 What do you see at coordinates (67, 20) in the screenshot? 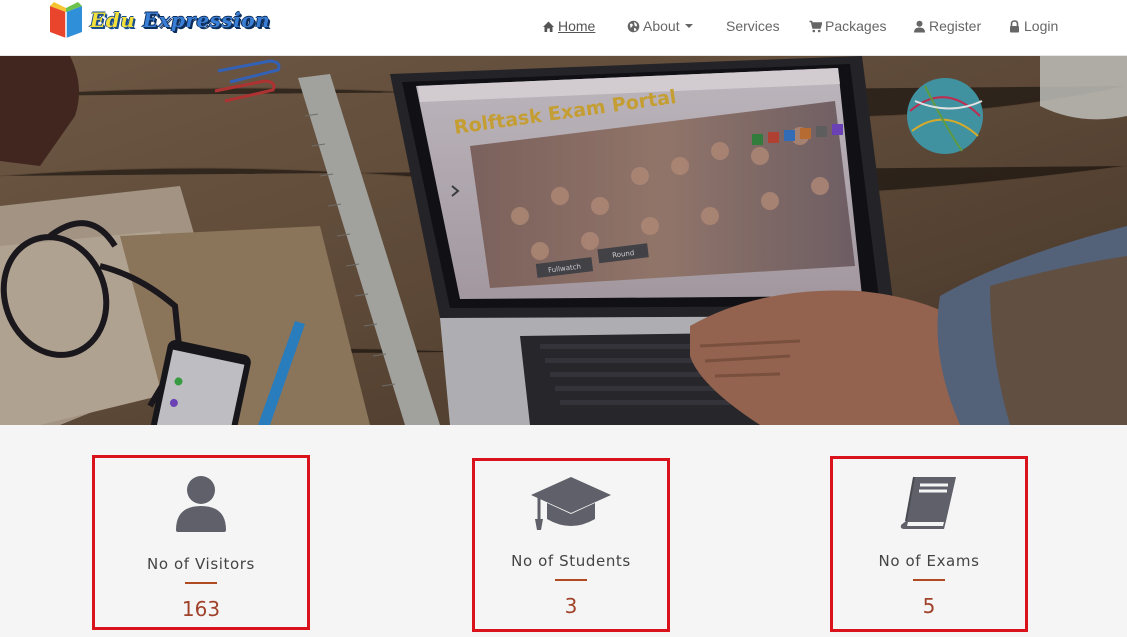
I see `book-logo-icon` at bounding box center [67, 20].